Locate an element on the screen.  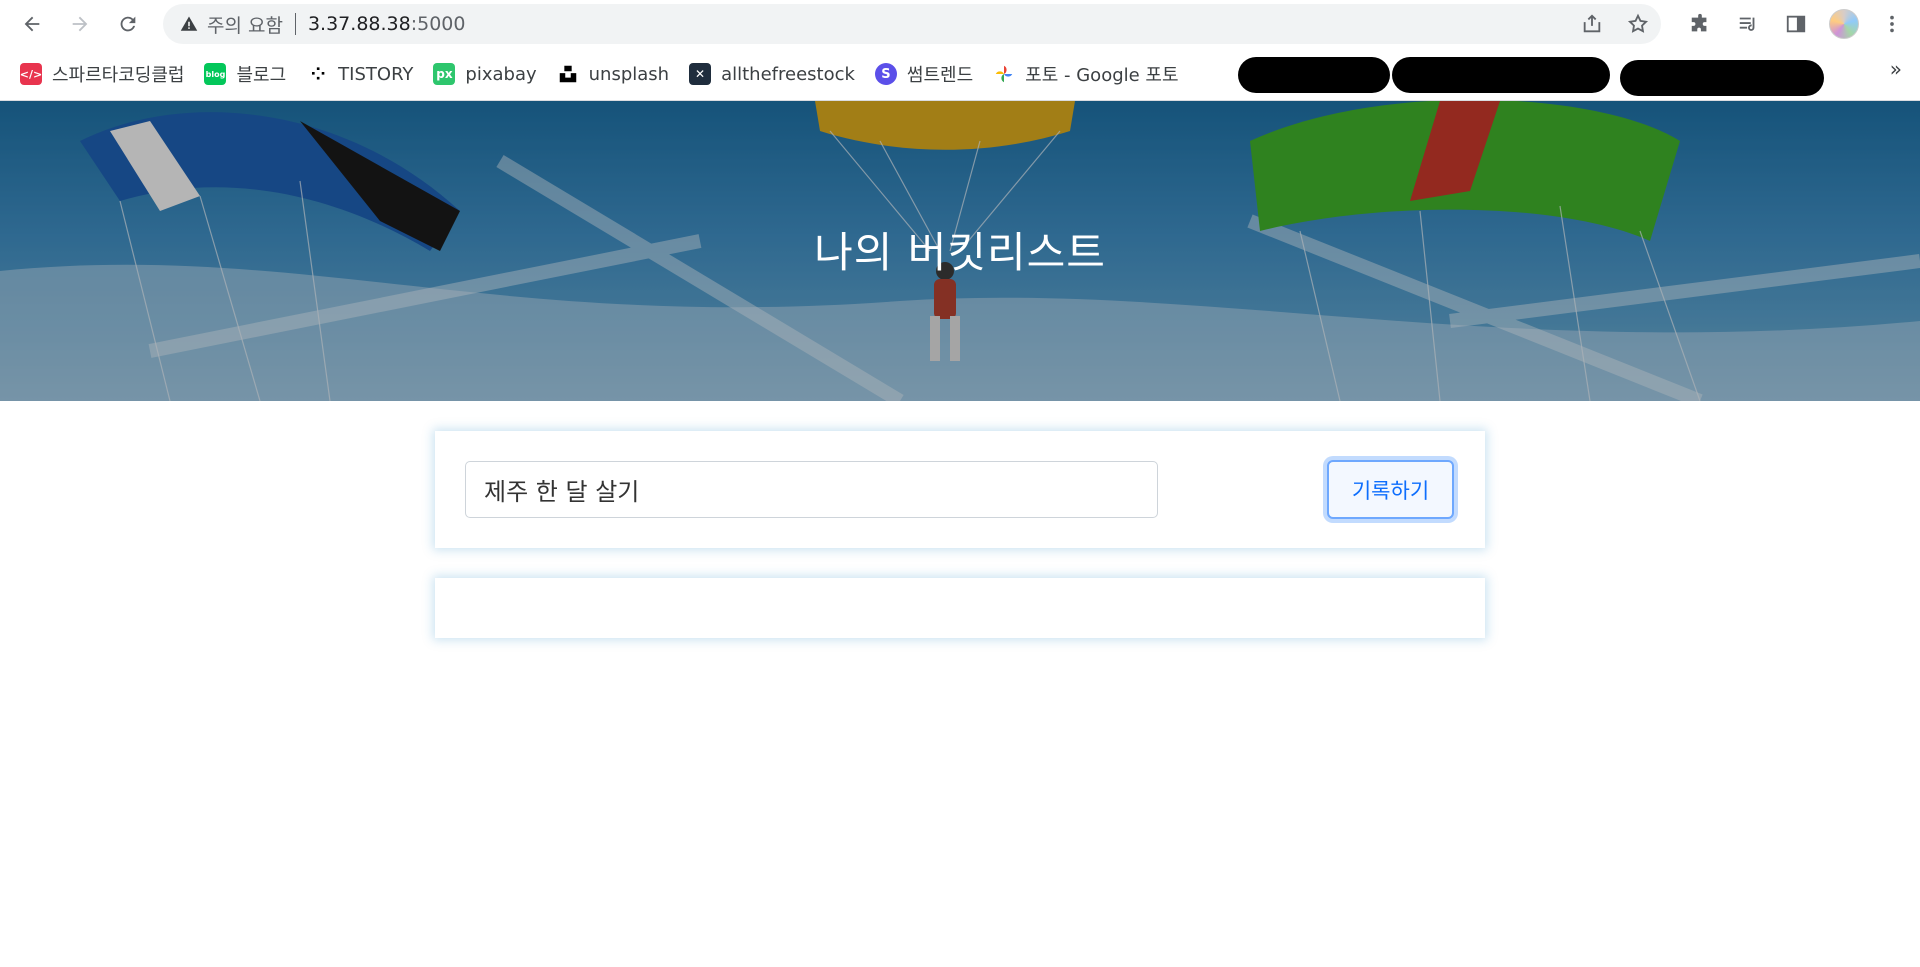
side-panel-icon is located at coordinates (1796, 24).